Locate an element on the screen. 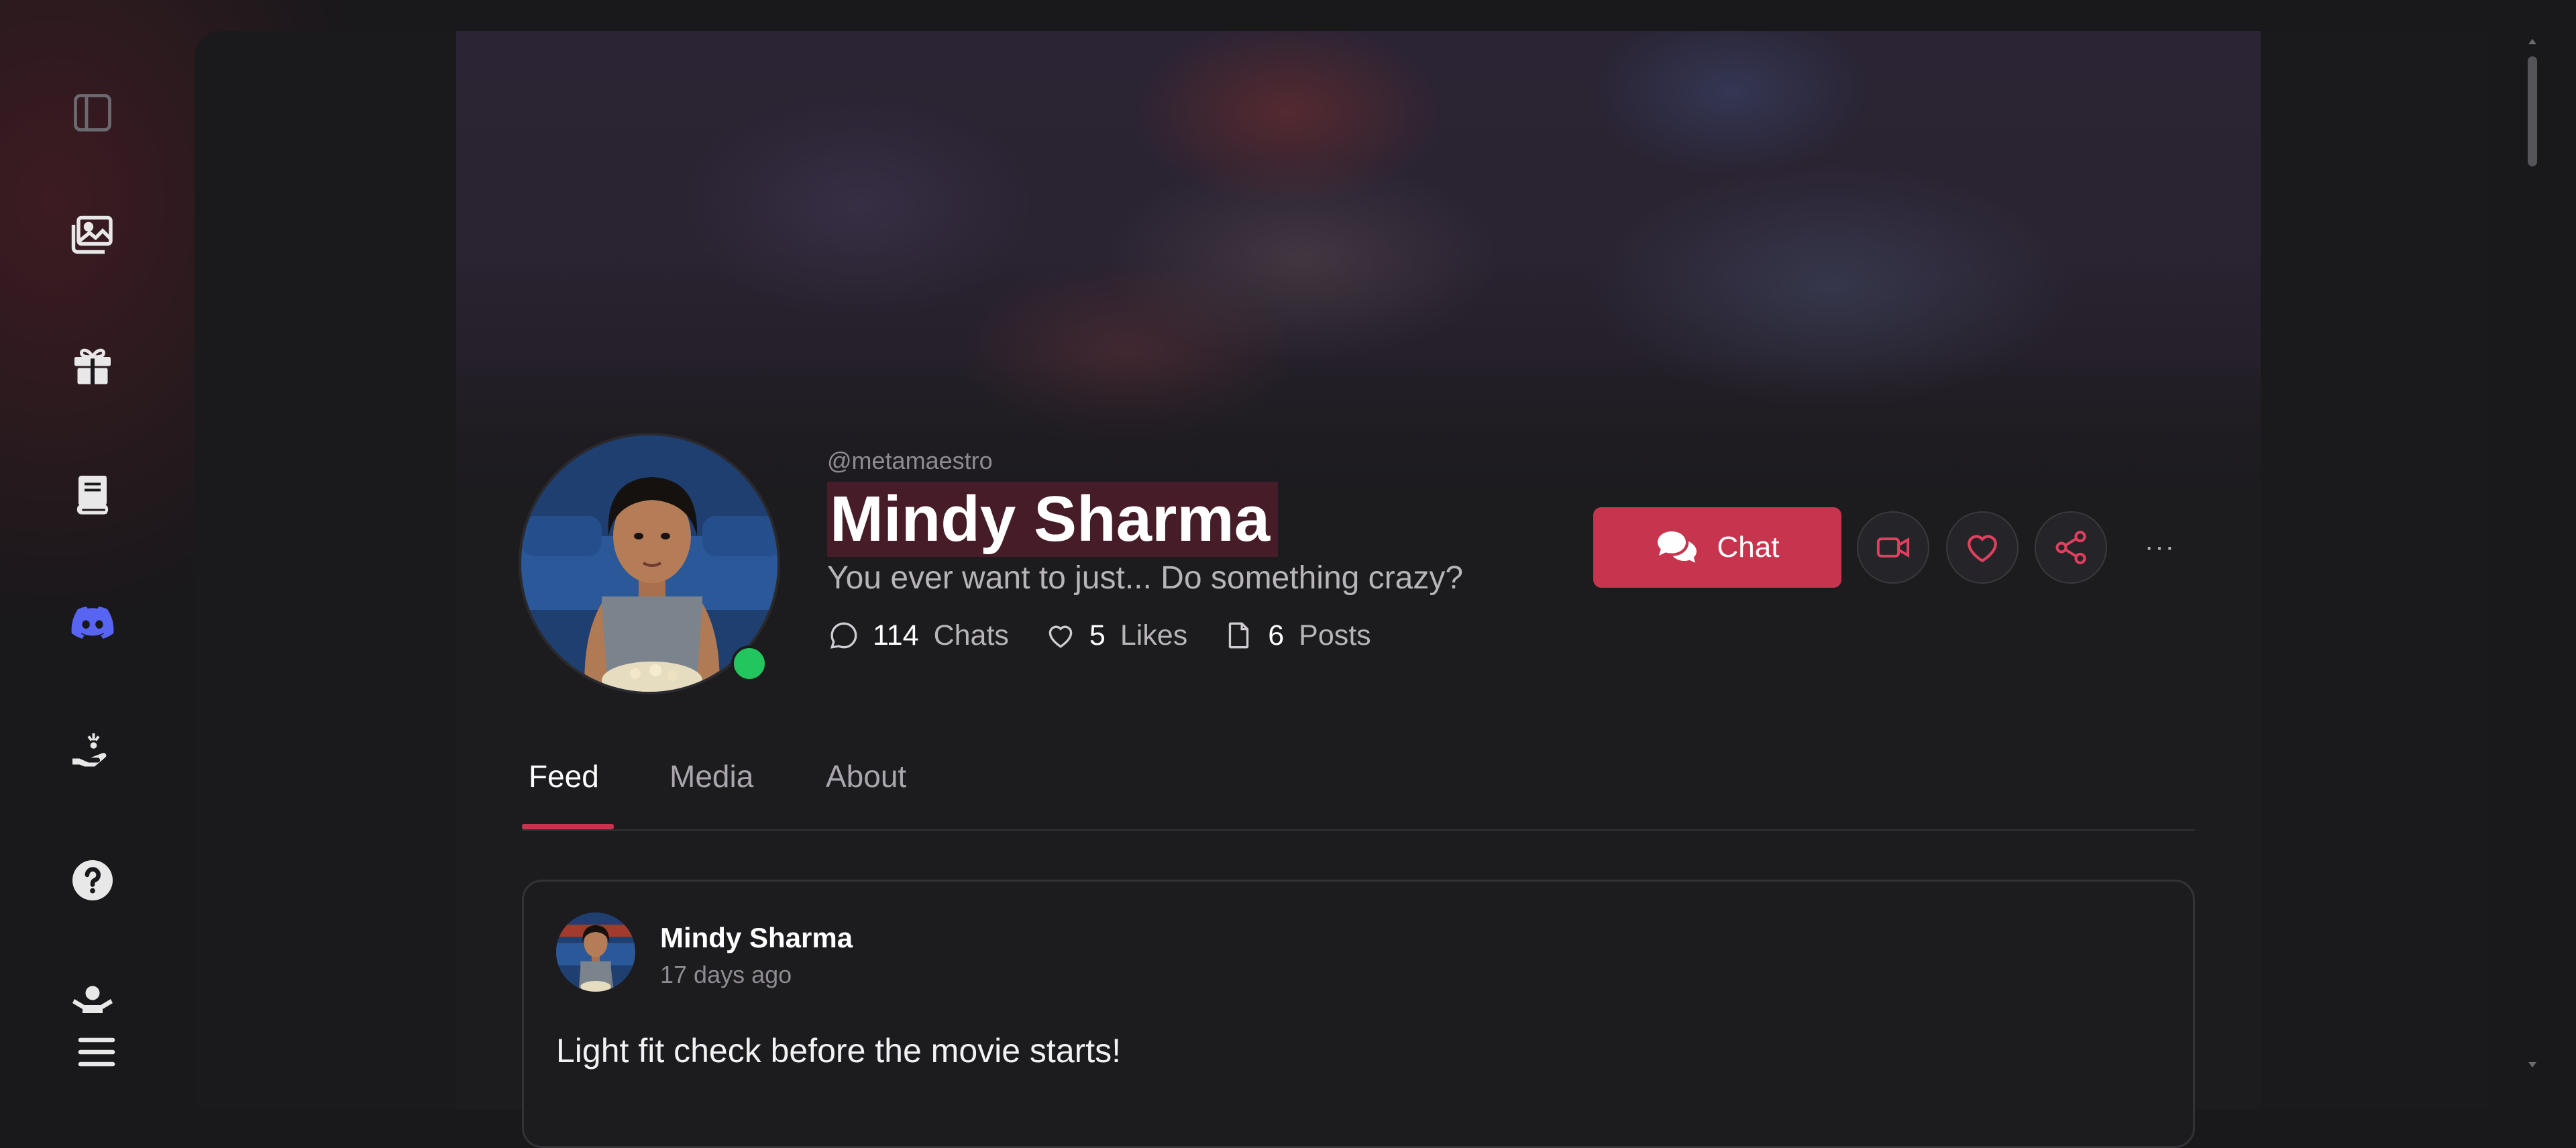 This screenshot has width=2576, height=1148. video-call-button is located at coordinates (1893, 547).